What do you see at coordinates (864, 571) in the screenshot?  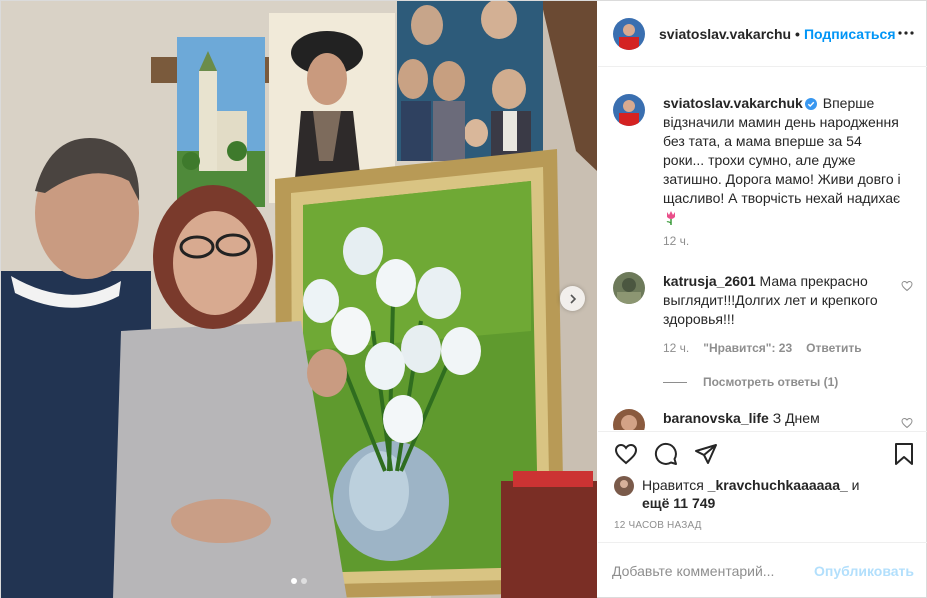 I see `publish-button: Опубликовать` at bounding box center [864, 571].